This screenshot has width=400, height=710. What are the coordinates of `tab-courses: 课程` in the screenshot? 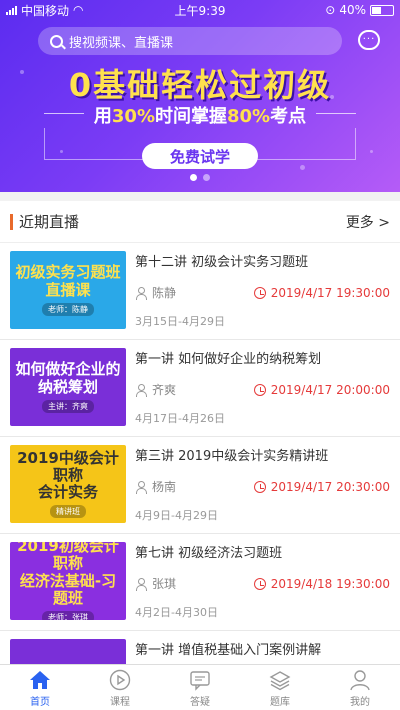 It's located at (120, 687).